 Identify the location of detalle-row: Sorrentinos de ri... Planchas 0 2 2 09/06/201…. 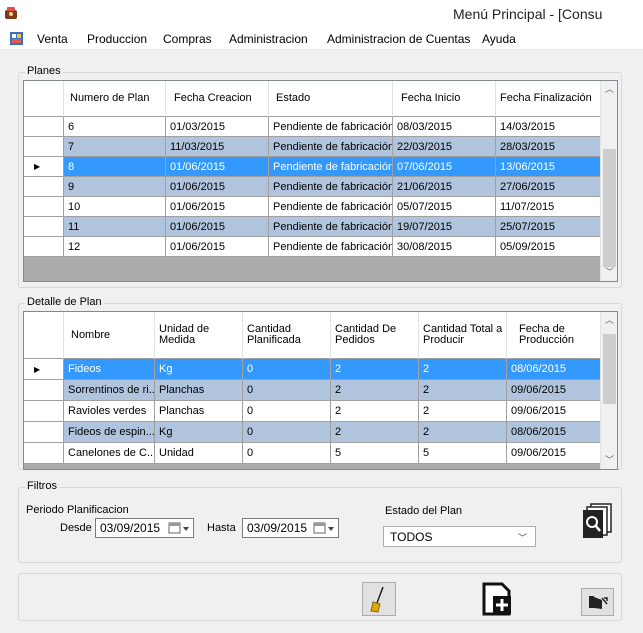
(320, 390).